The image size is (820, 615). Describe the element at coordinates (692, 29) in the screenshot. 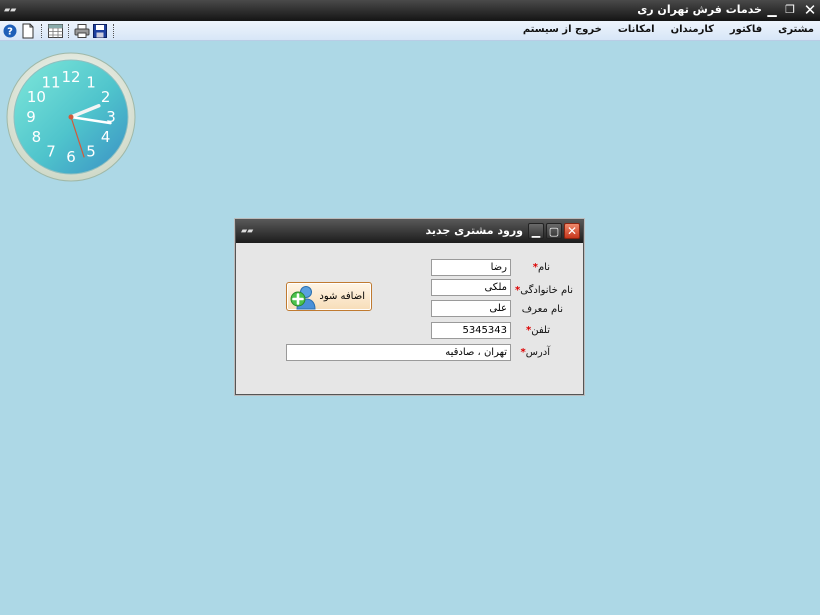

I see `menu-employees: کارمندان` at that location.